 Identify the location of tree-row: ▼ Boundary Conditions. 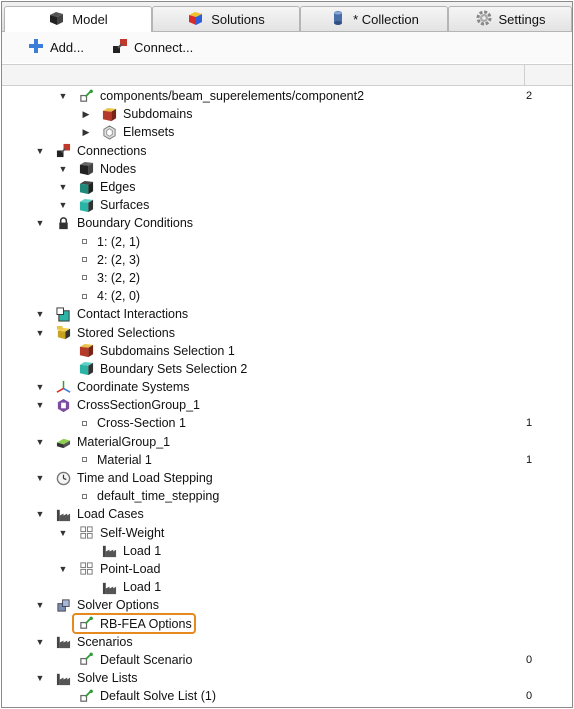
(287, 223).